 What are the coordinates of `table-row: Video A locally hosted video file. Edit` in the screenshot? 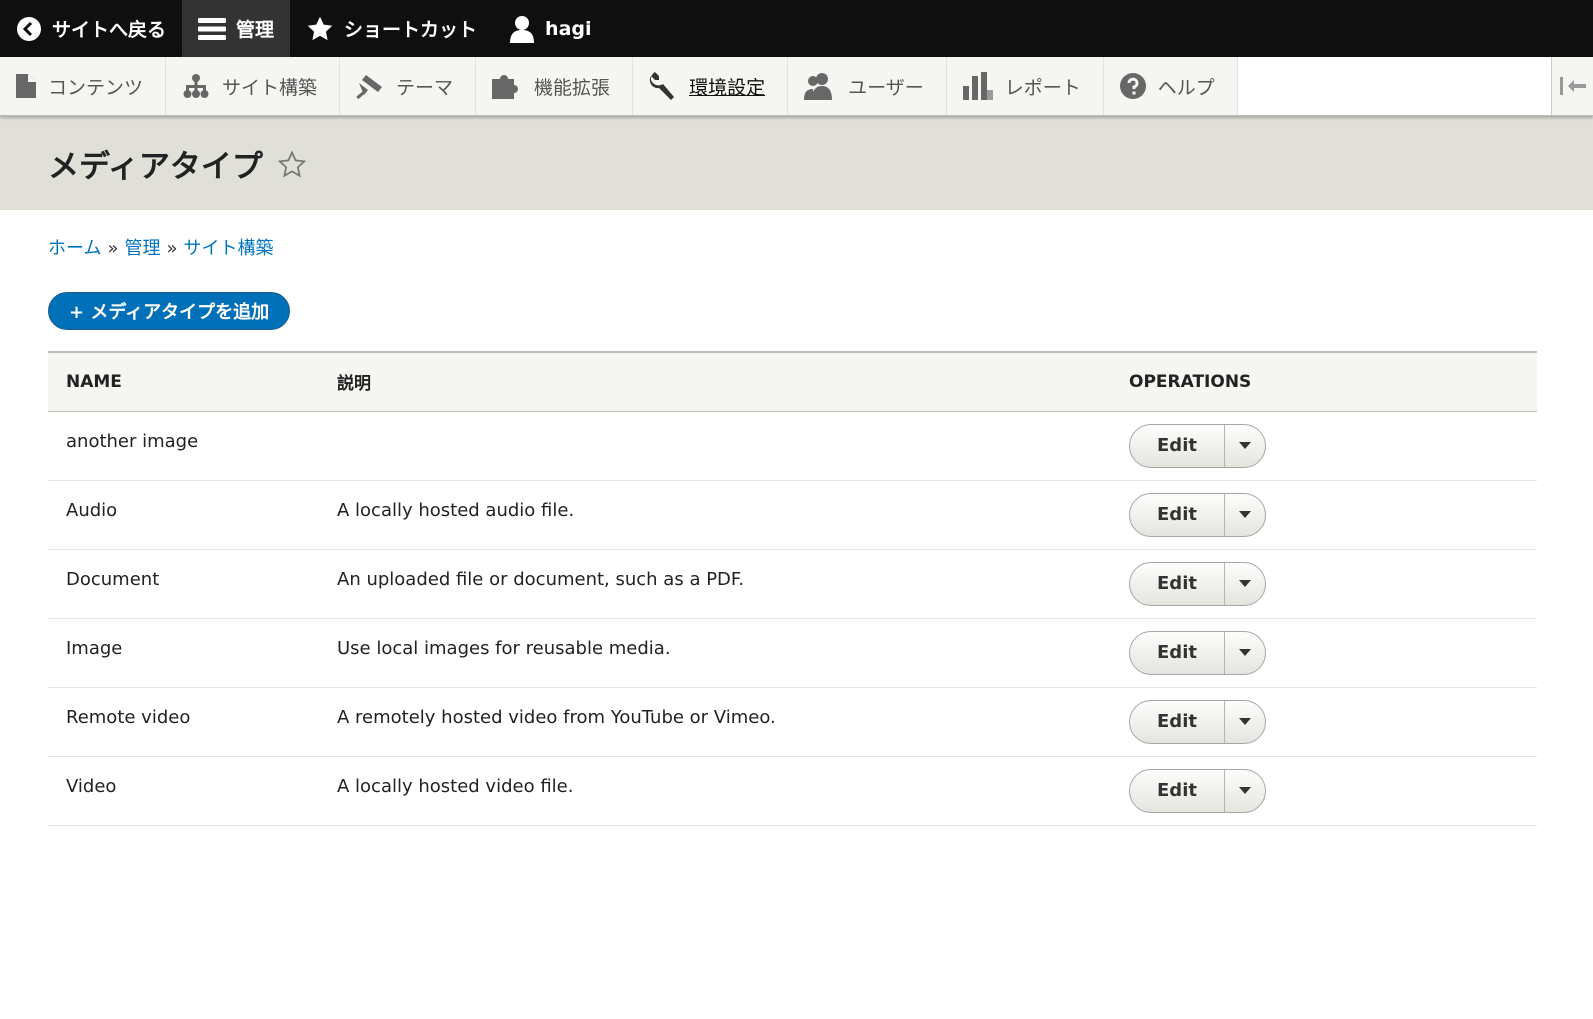 It's located at (792, 791).